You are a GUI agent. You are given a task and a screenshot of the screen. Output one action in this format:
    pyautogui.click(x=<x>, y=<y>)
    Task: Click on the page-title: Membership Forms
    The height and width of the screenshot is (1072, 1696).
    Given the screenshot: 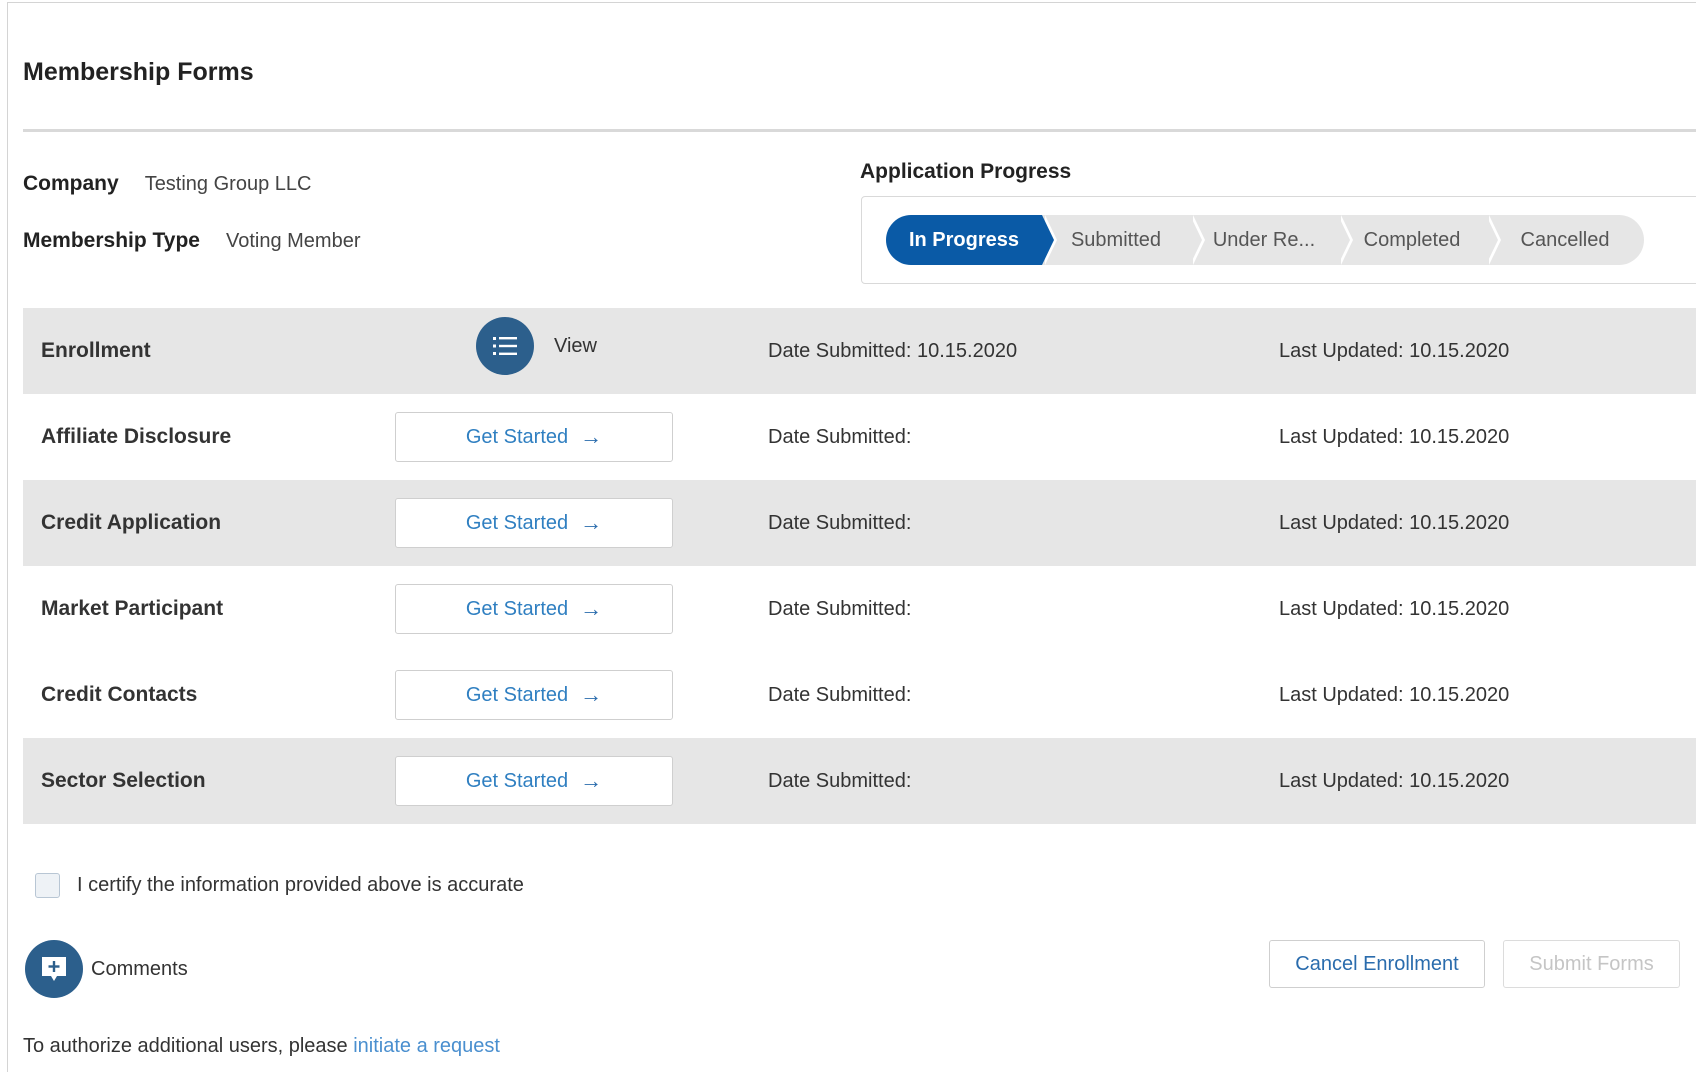 What is the action you would take?
    pyautogui.click(x=138, y=72)
    